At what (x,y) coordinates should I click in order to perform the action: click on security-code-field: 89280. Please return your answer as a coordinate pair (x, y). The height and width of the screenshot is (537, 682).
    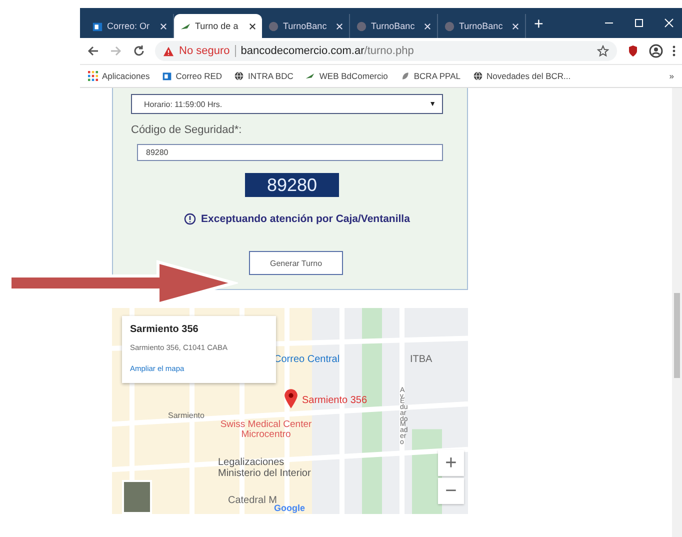
    Looking at the image, I should click on (290, 152).